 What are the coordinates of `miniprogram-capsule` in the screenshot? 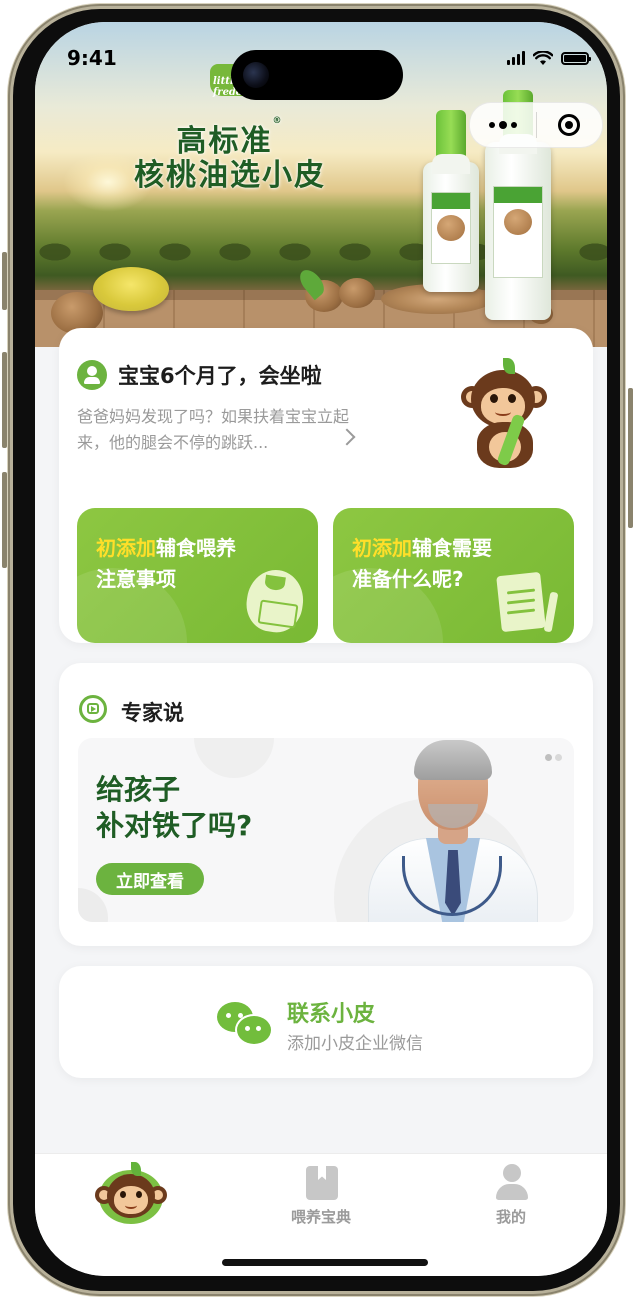 It's located at (536, 125).